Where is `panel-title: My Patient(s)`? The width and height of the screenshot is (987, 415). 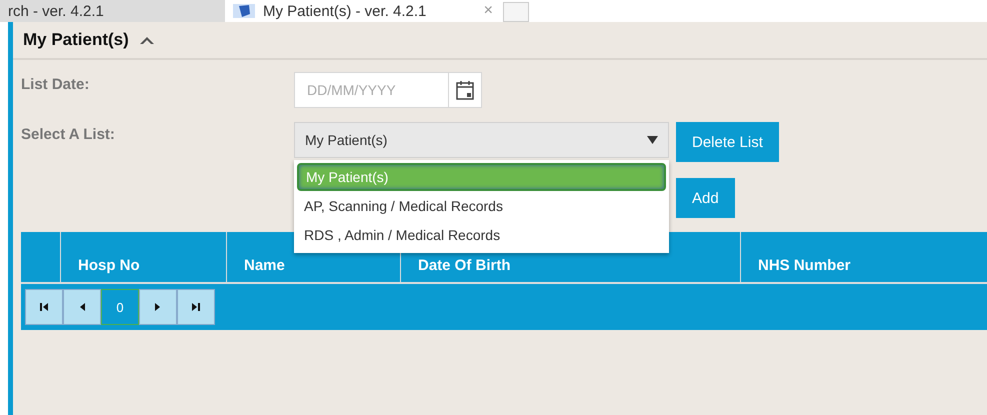
panel-title: My Patient(s) is located at coordinates (76, 40).